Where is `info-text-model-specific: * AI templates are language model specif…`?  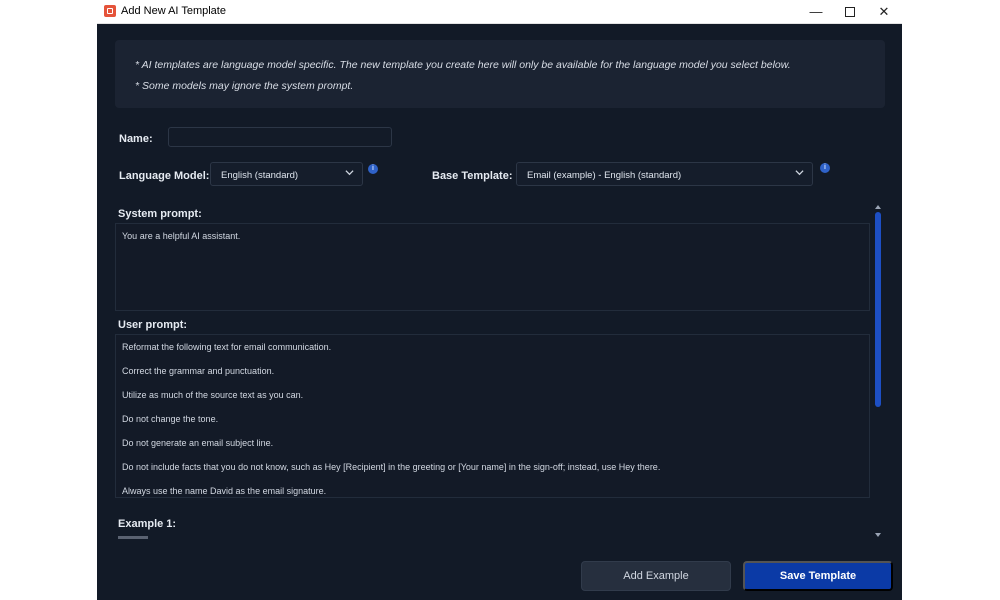
info-text-model-specific: * AI templates are language model specif… is located at coordinates (463, 65).